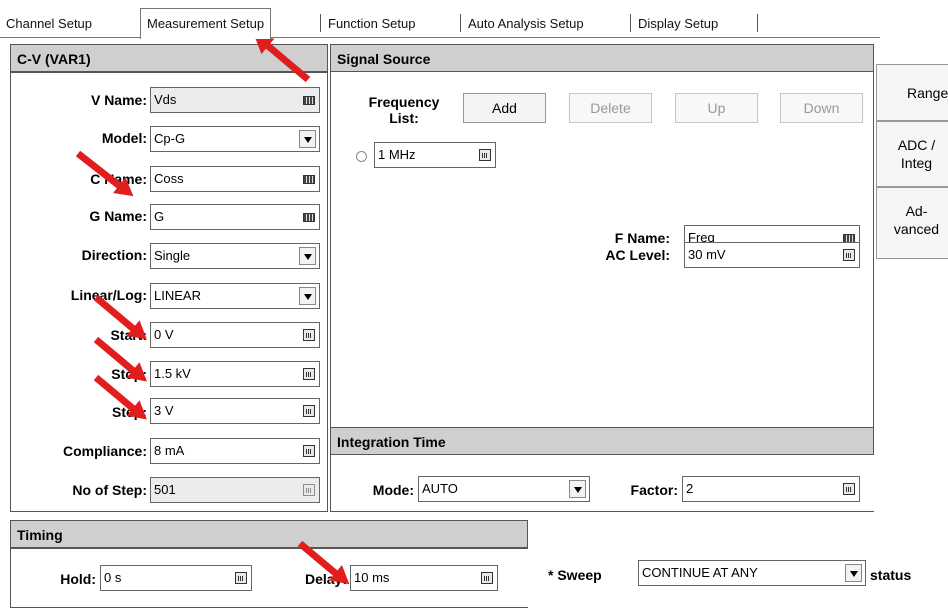 This screenshot has width=948, height=608. What do you see at coordinates (235, 179) in the screenshot?
I see `cname-field: Coss` at bounding box center [235, 179].